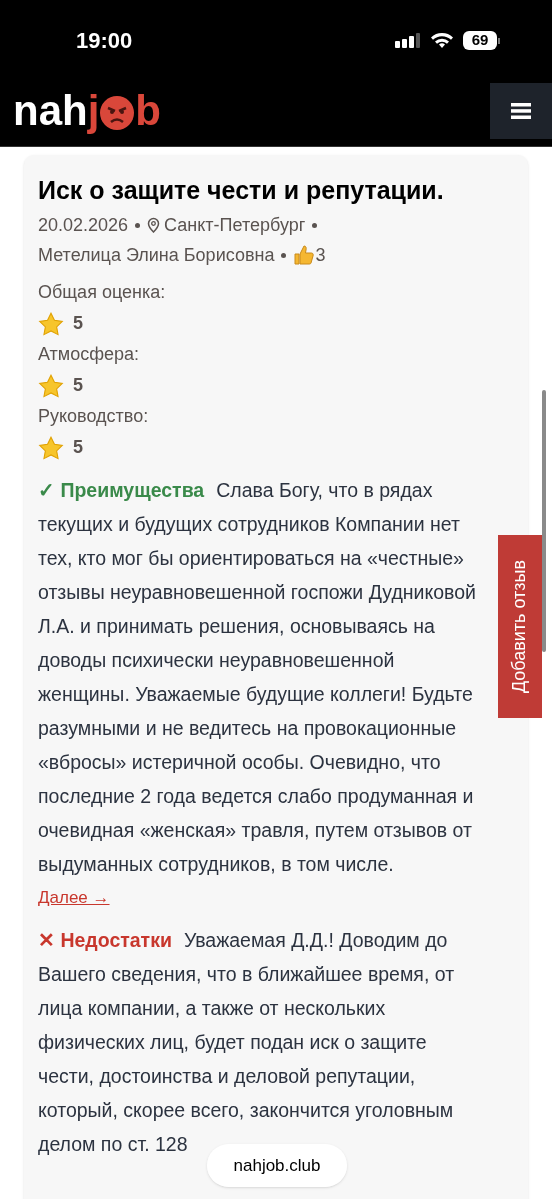 The height and width of the screenshot is (1199, 552). I want to click on menu-icon, so click(521, 110).